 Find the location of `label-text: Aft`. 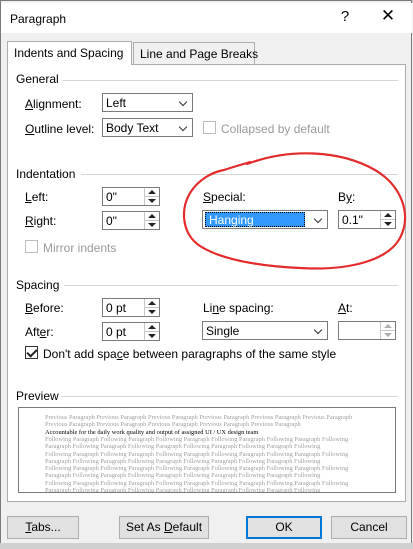

label-text: Aft is located at coordinates (32, 332).